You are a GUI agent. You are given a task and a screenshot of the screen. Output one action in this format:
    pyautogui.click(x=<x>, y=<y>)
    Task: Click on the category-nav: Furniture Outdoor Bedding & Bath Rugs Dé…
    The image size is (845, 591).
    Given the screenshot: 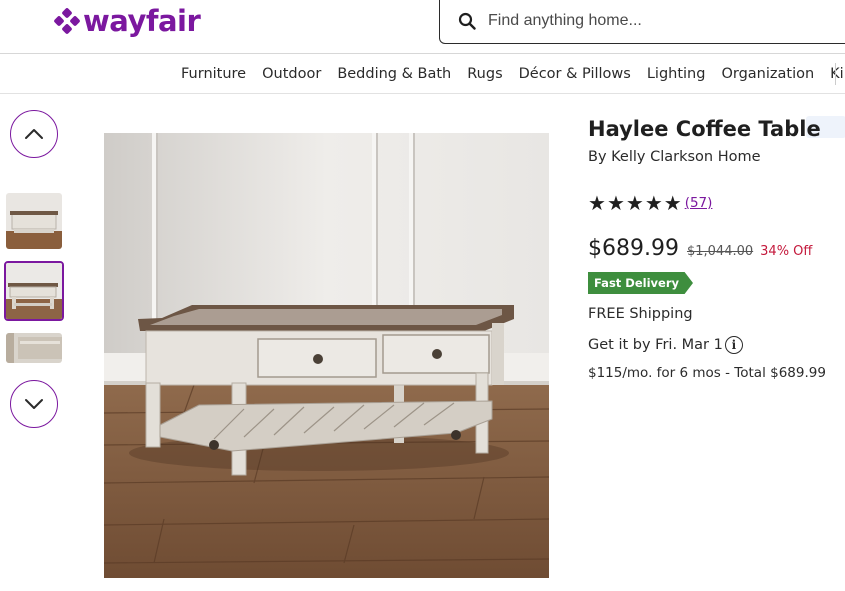 What is the action you would take?
    pyautogui.click(x=422, y=74)
    